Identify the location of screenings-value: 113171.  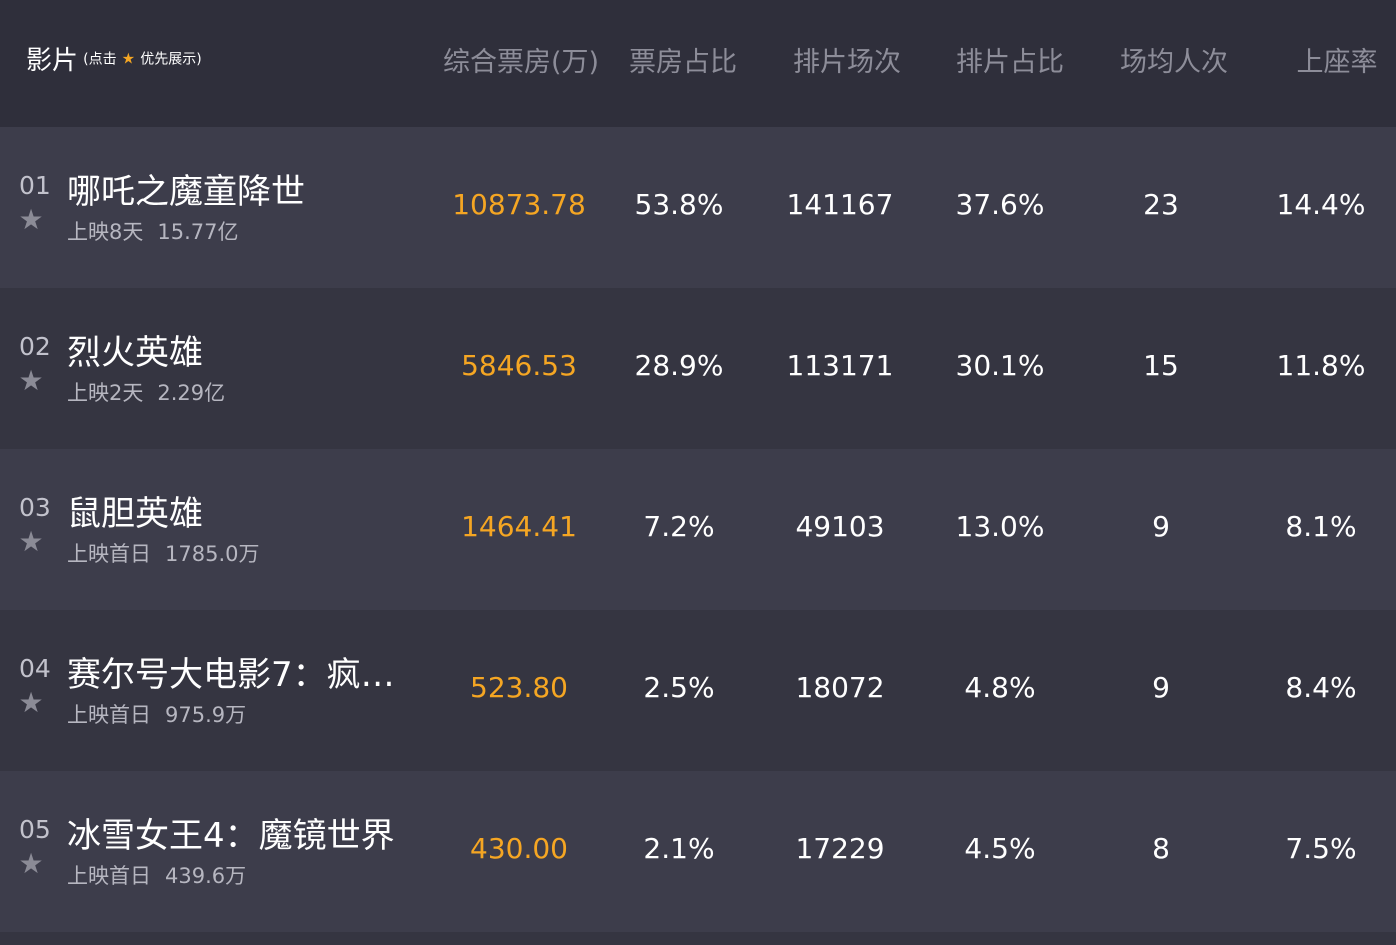
(840, 365).